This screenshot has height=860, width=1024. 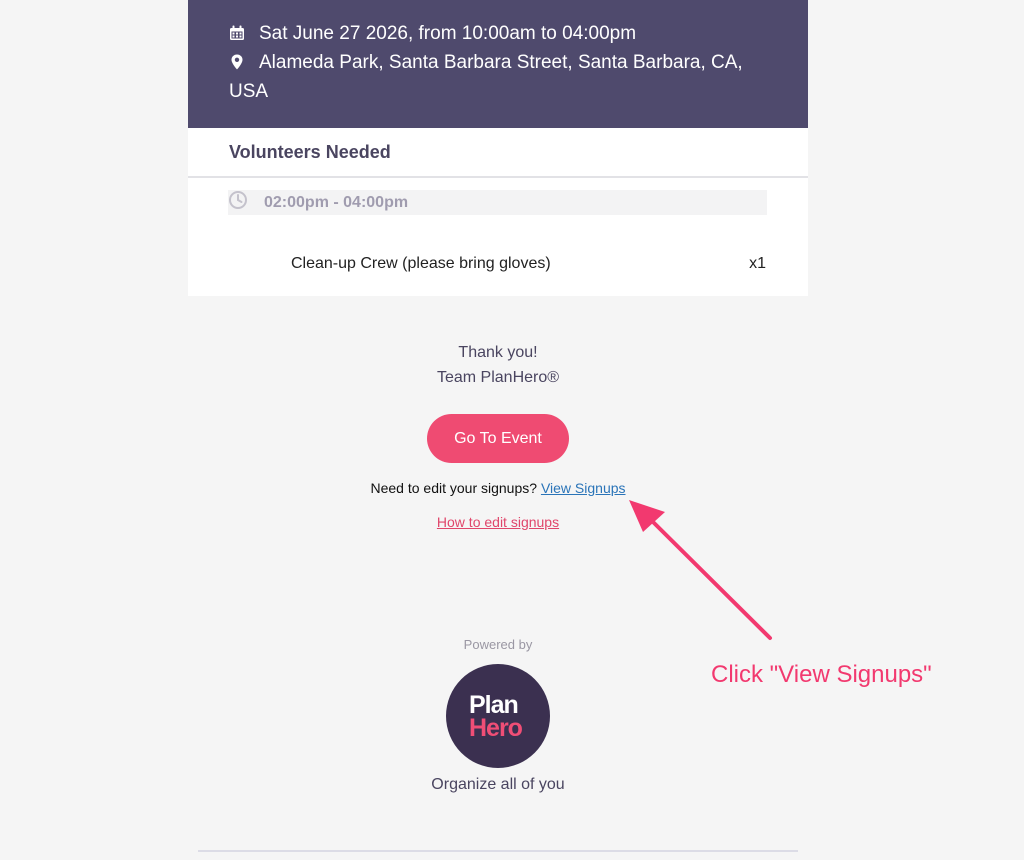 I want to click on event-location-row-2: USA, so click(x=498, y=91).